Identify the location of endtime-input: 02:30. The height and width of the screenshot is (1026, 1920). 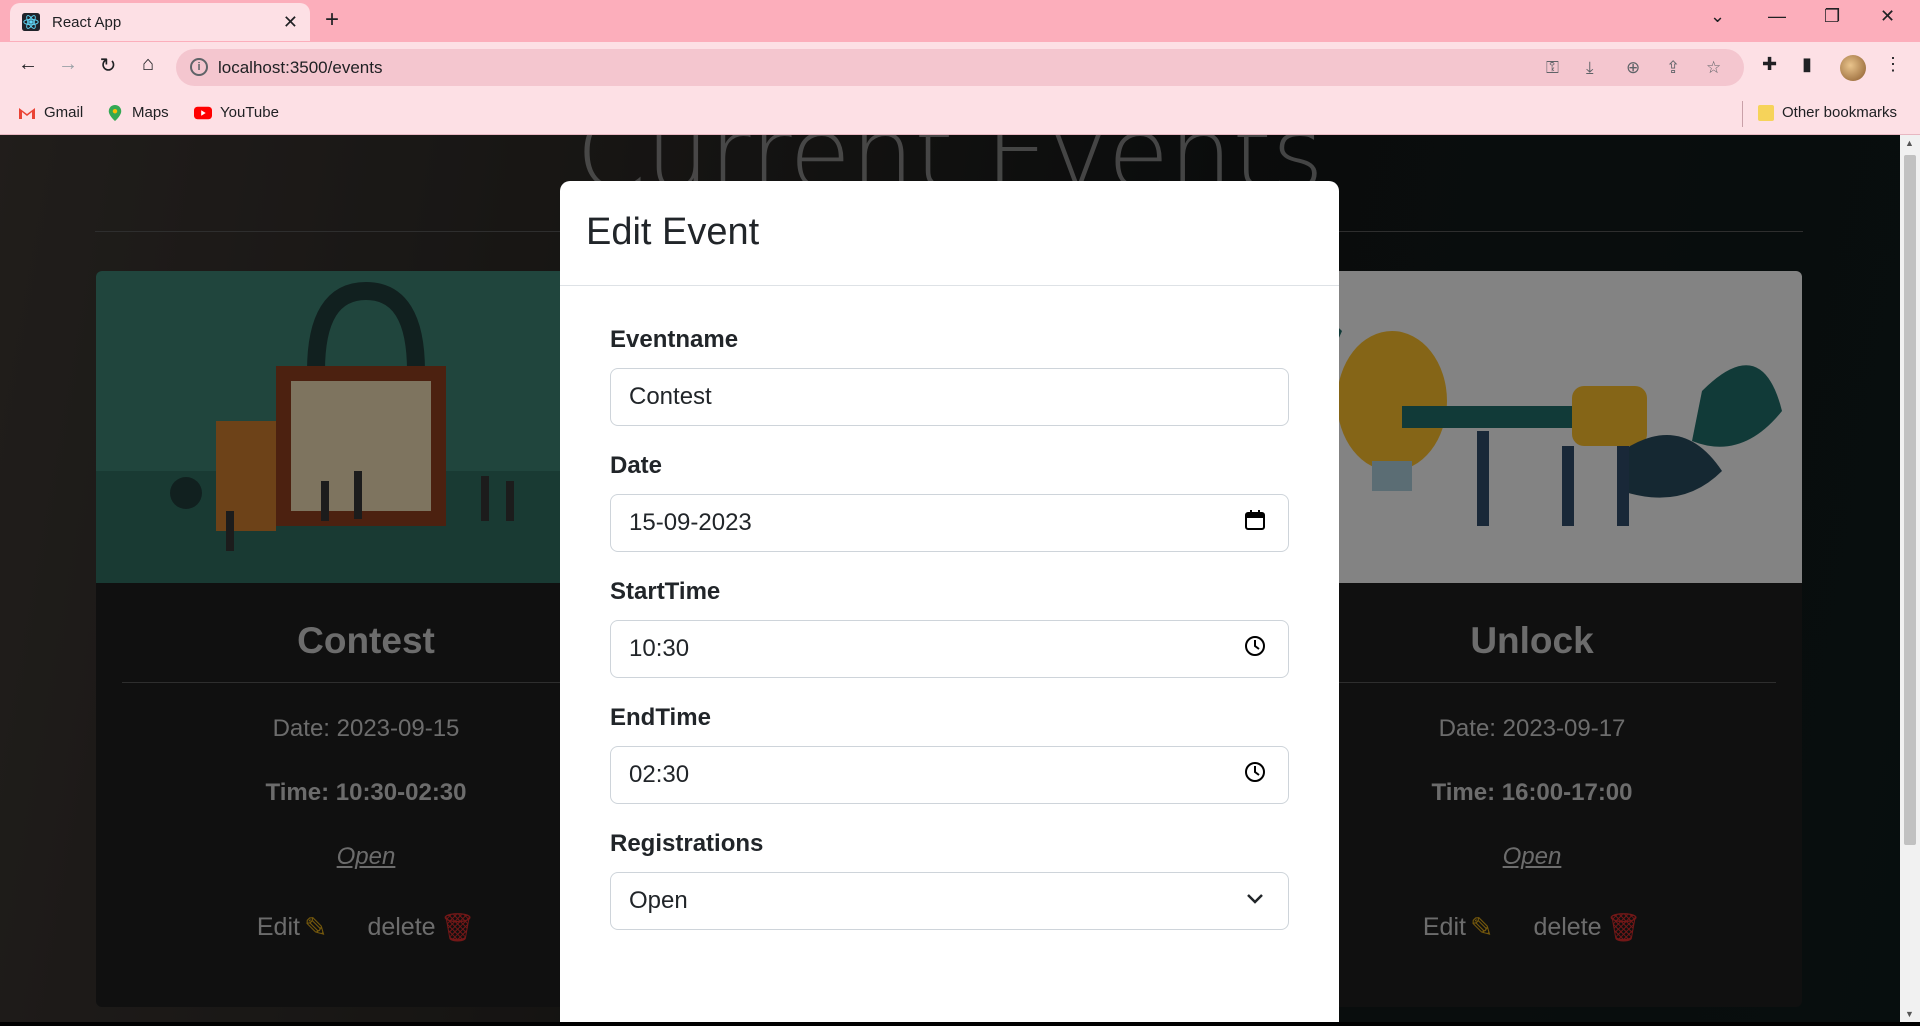
(949, 775).